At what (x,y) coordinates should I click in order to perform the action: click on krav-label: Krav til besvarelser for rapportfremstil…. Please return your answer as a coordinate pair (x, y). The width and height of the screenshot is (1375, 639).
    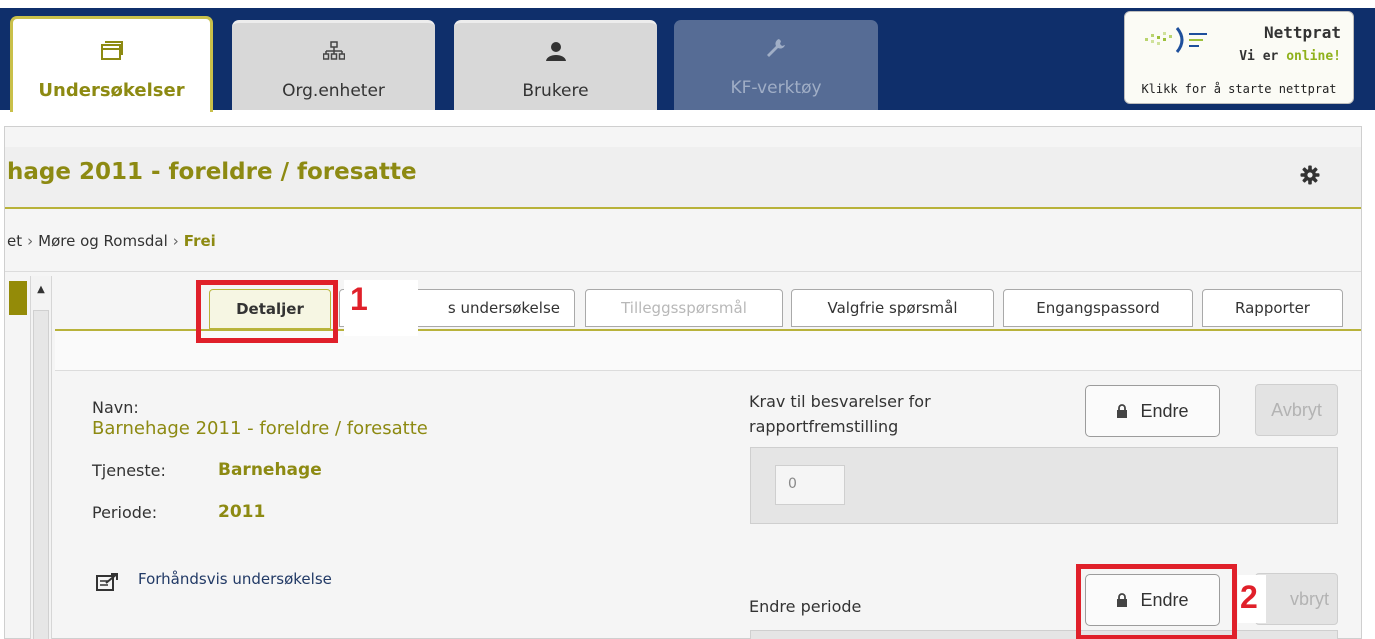
    Looking at the image, I should click on (840, 414).